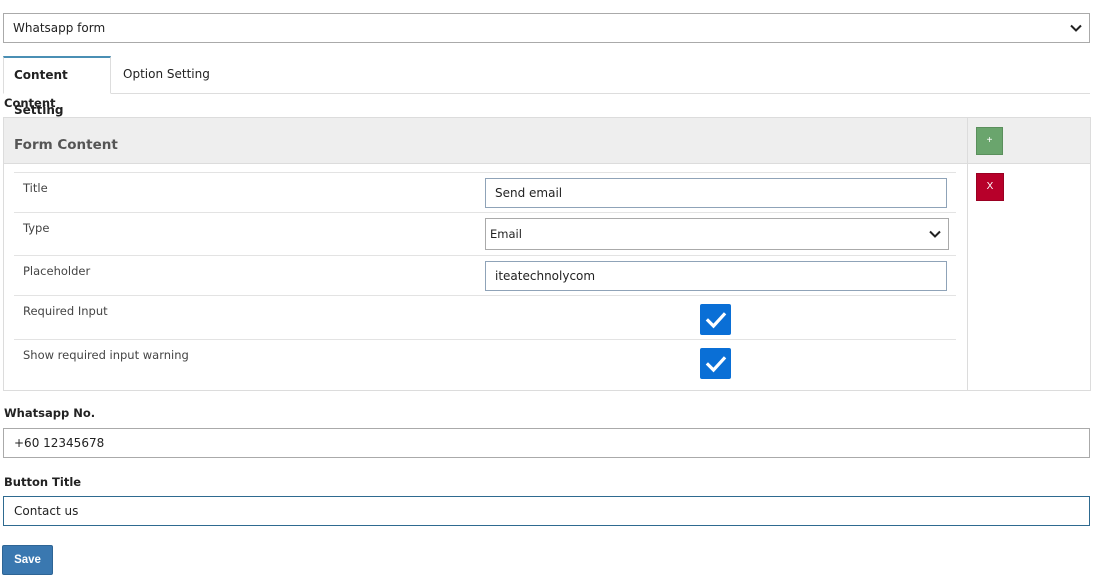 Image resolution: width=1094 pixels, height=581 pixels. I want to click on required-input-checkbox, so click(715, 319).